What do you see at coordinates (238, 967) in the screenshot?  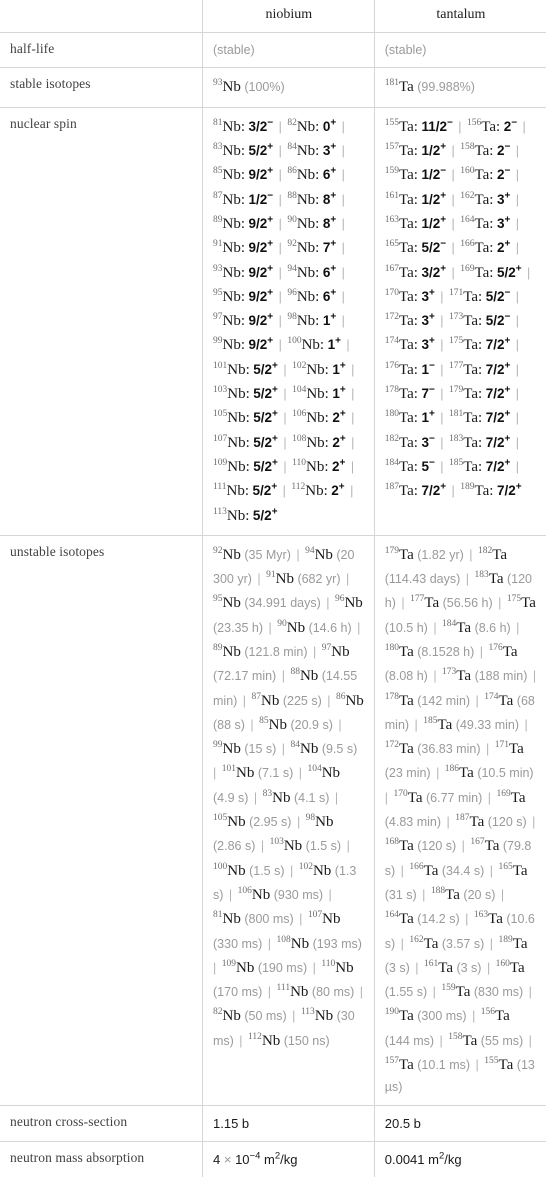 I see `isotope-symbol: 109Nb` at bounding box center [238, 967].